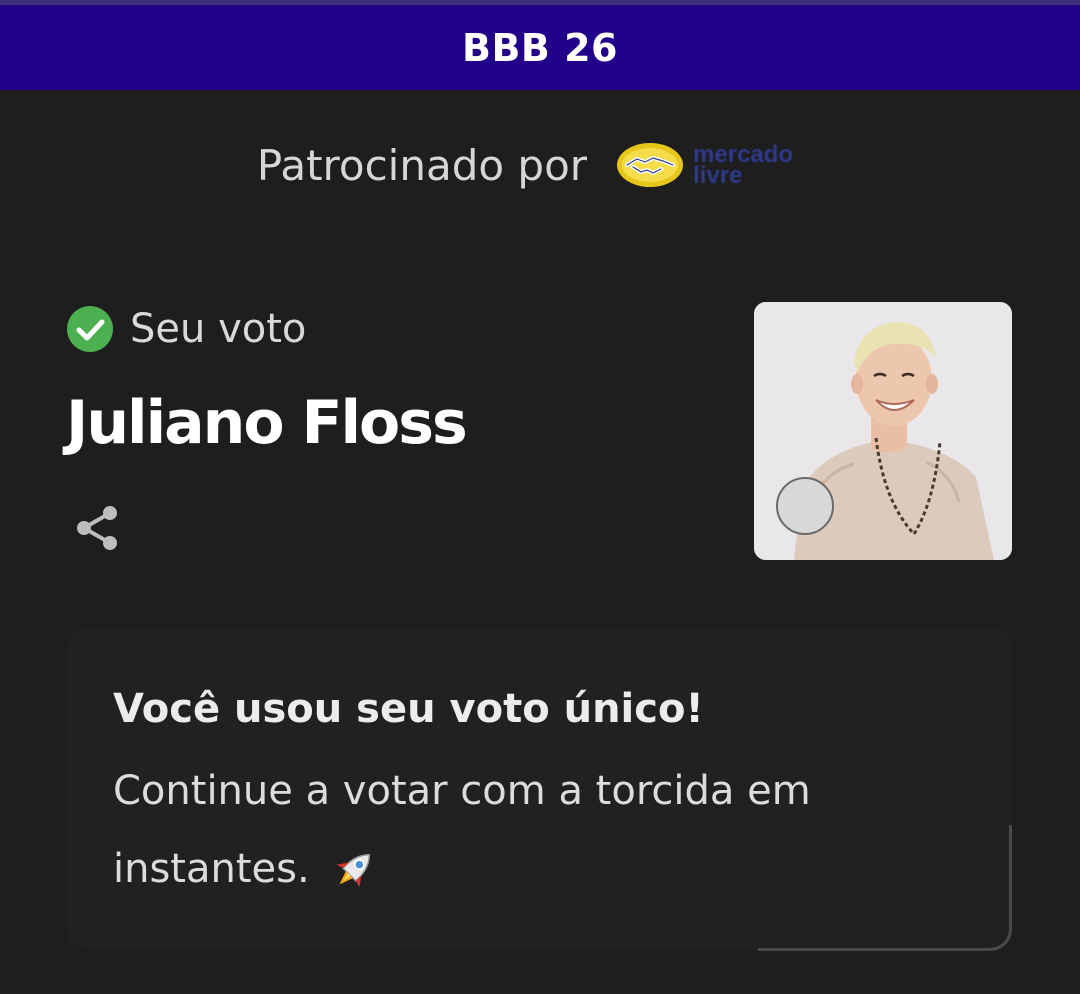  I want to click on message-title: Você usou seu voto único!, so click(408, 709).